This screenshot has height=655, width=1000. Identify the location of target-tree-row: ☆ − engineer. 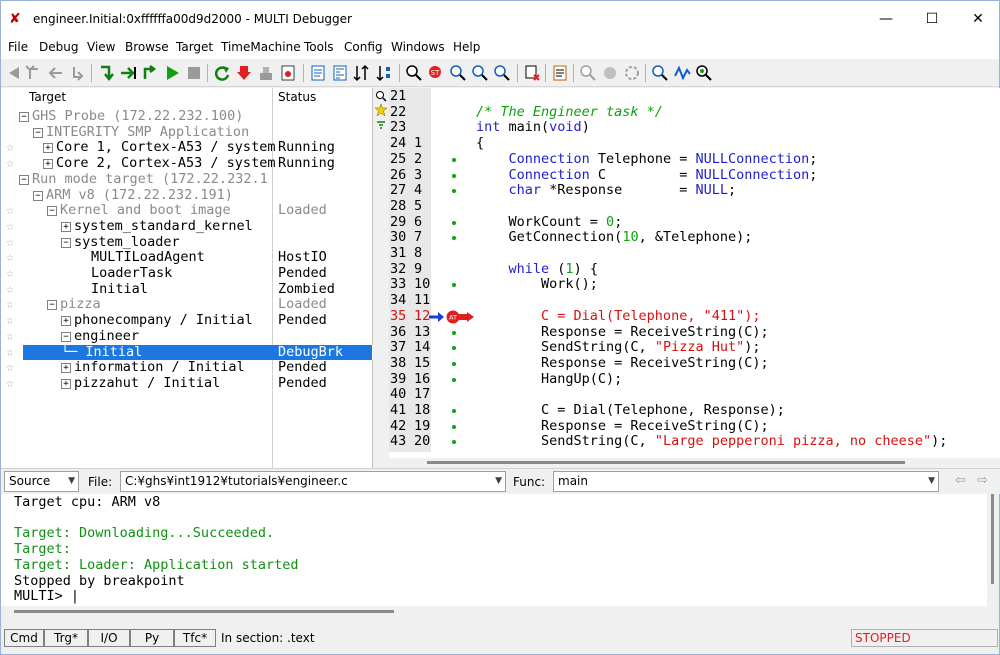
(187, 337).